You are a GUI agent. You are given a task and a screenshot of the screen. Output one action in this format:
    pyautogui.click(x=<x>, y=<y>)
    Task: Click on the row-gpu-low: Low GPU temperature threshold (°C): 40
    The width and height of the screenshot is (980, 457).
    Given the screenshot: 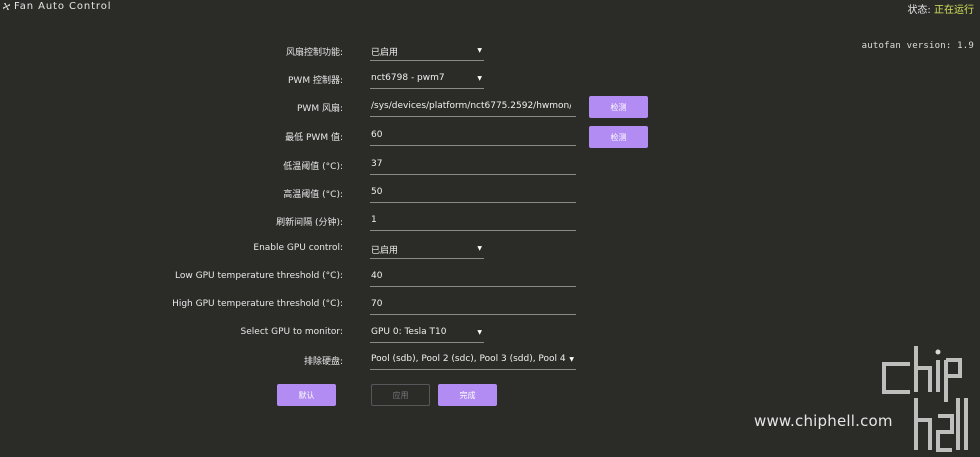 What is the action you would take?
    pyautogui.click(x=490, y=277)
    